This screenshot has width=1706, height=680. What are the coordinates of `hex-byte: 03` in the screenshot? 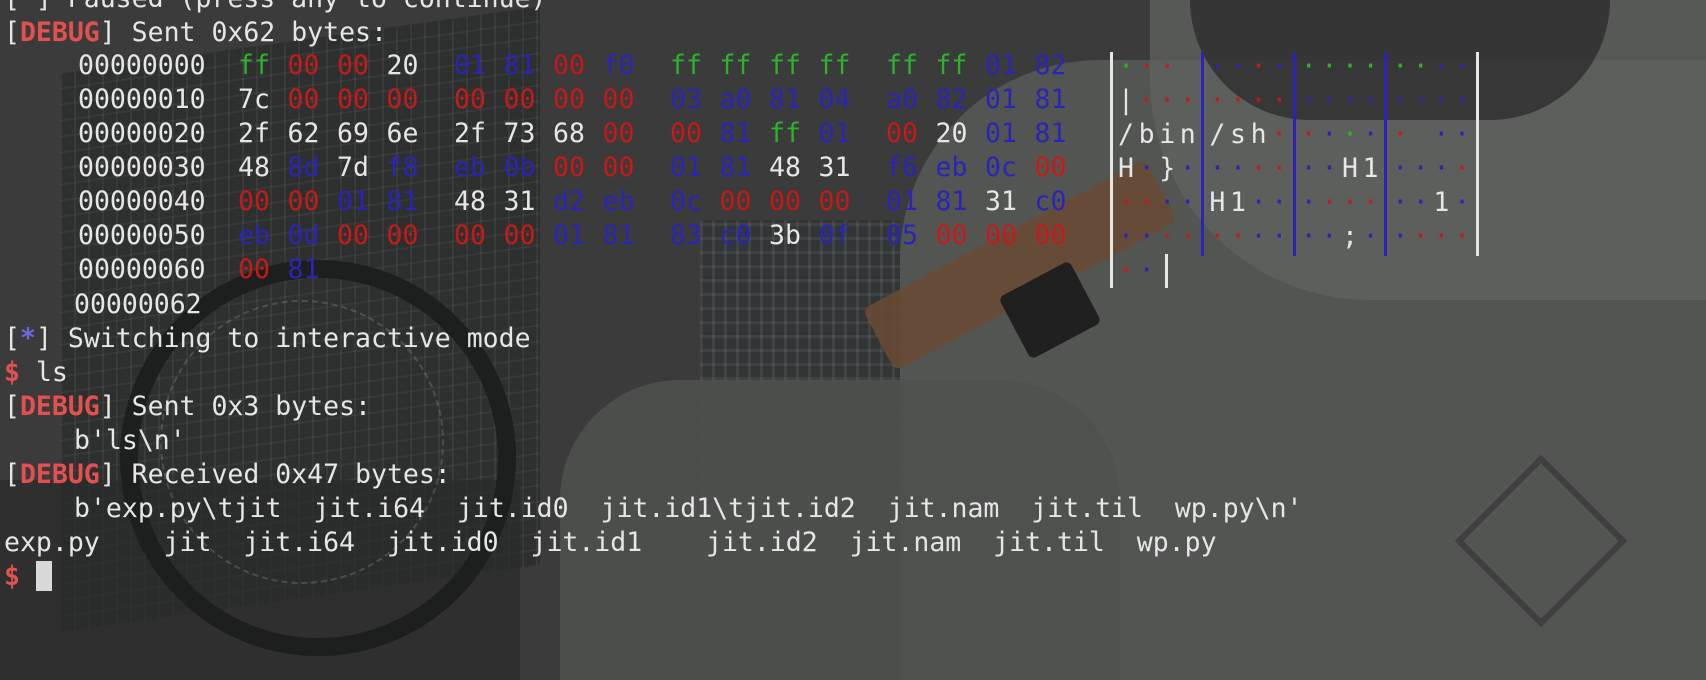 It's located at (686, 99).